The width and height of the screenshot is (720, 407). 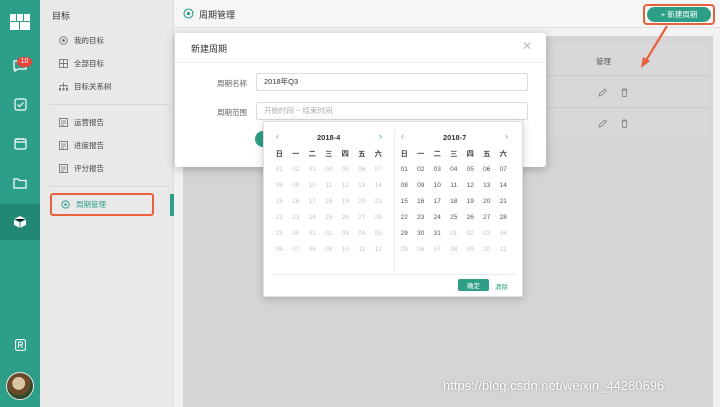 What do you see at coordinates (81, 122) in the screenshot?
I see `sidebar-item-ops-report: 运营报告` at bounding box center [81, 122].